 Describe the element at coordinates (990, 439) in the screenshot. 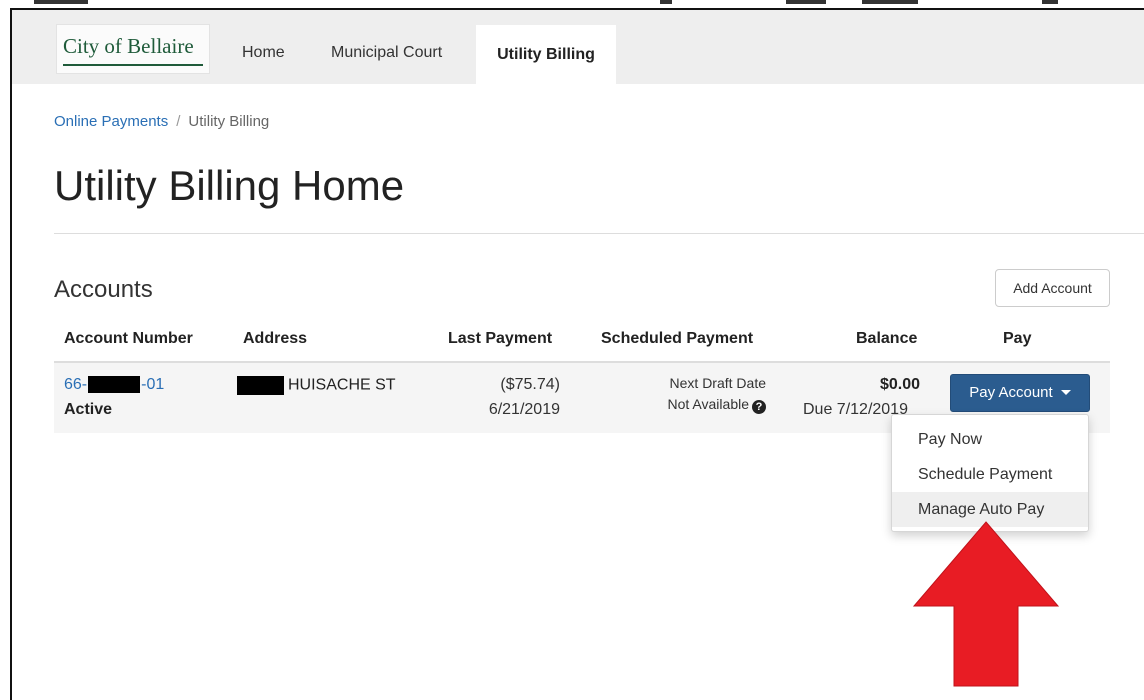

I see `menu-item-pay-now: Pay Now` at that location.